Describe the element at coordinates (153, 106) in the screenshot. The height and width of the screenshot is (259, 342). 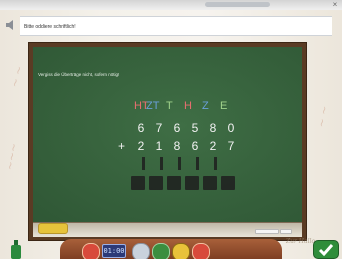
I see `place-value-zt: ZT` at that location.